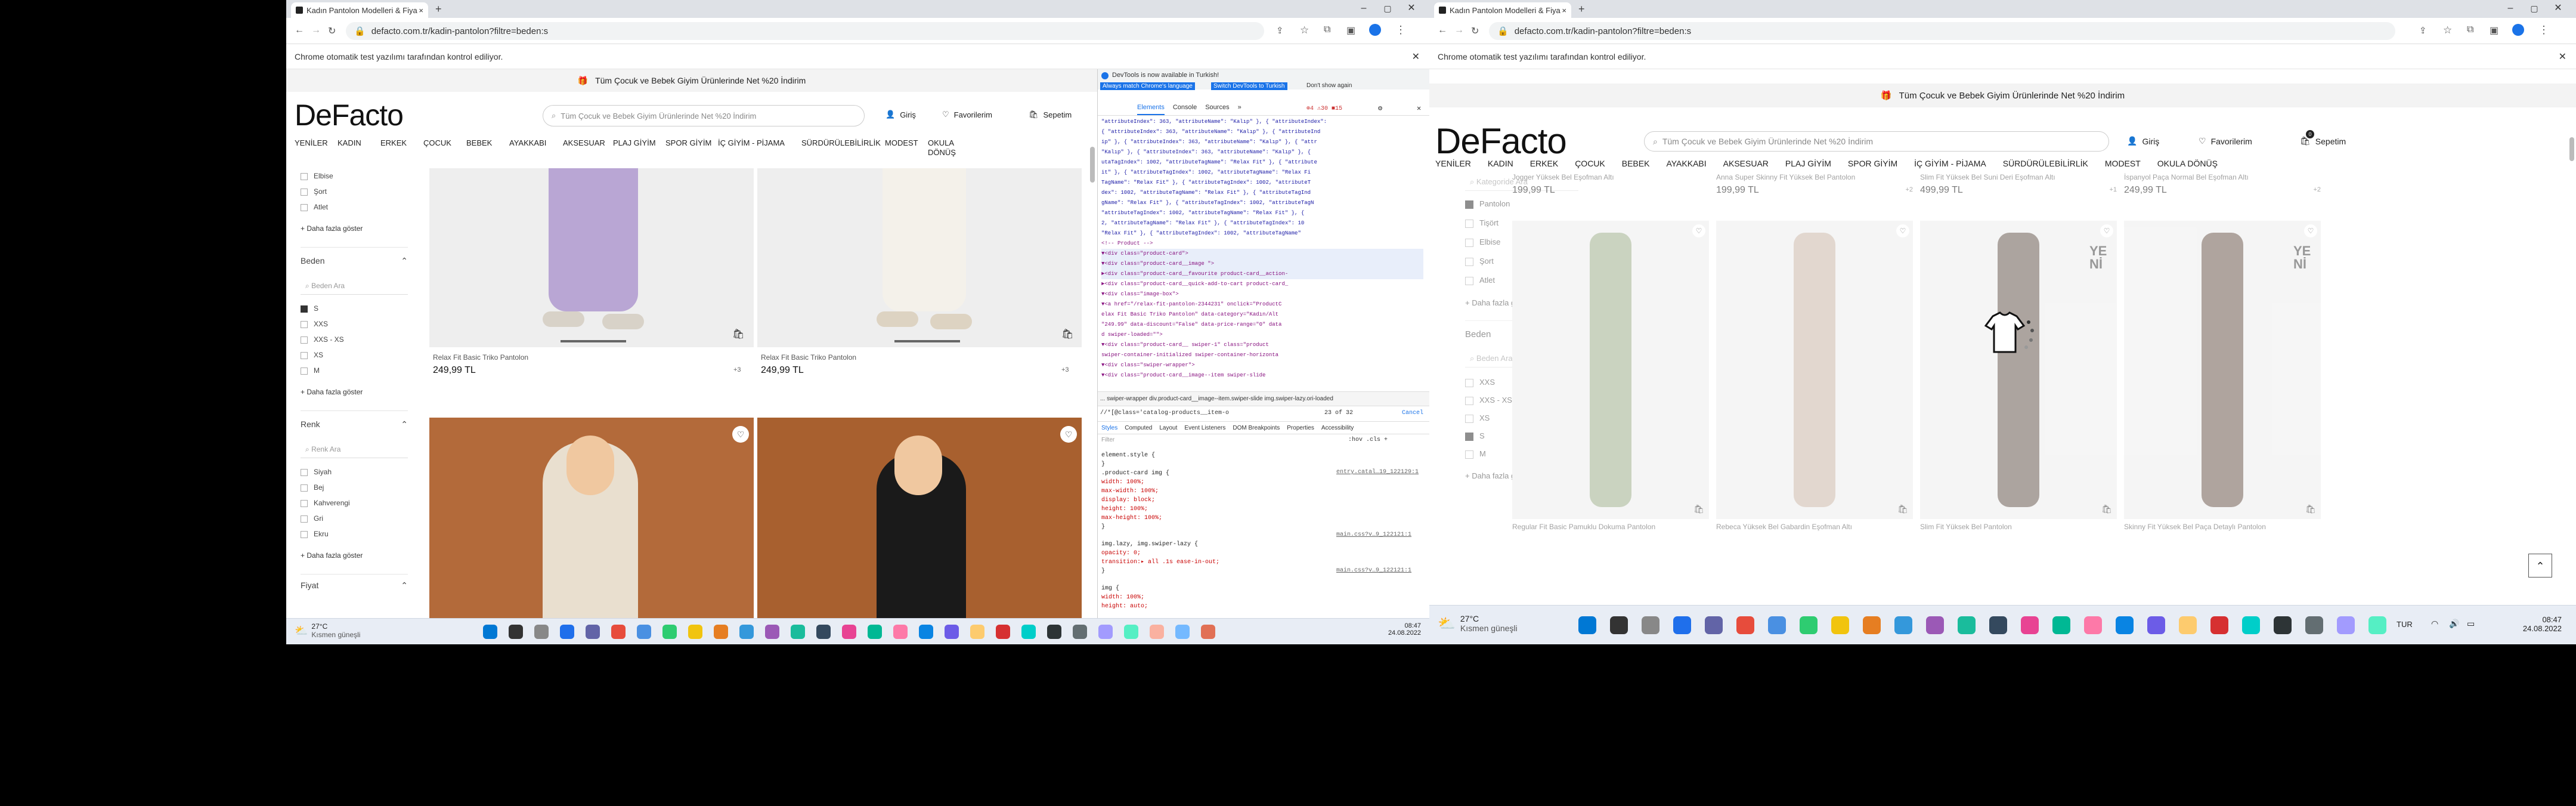 The width and height of the screenshot is (2576, 806). What do you see at coordinates (1204, 428) in the screenshot?
I see `styles-tab: Event Listeners` at bounding box center [1204, 428].